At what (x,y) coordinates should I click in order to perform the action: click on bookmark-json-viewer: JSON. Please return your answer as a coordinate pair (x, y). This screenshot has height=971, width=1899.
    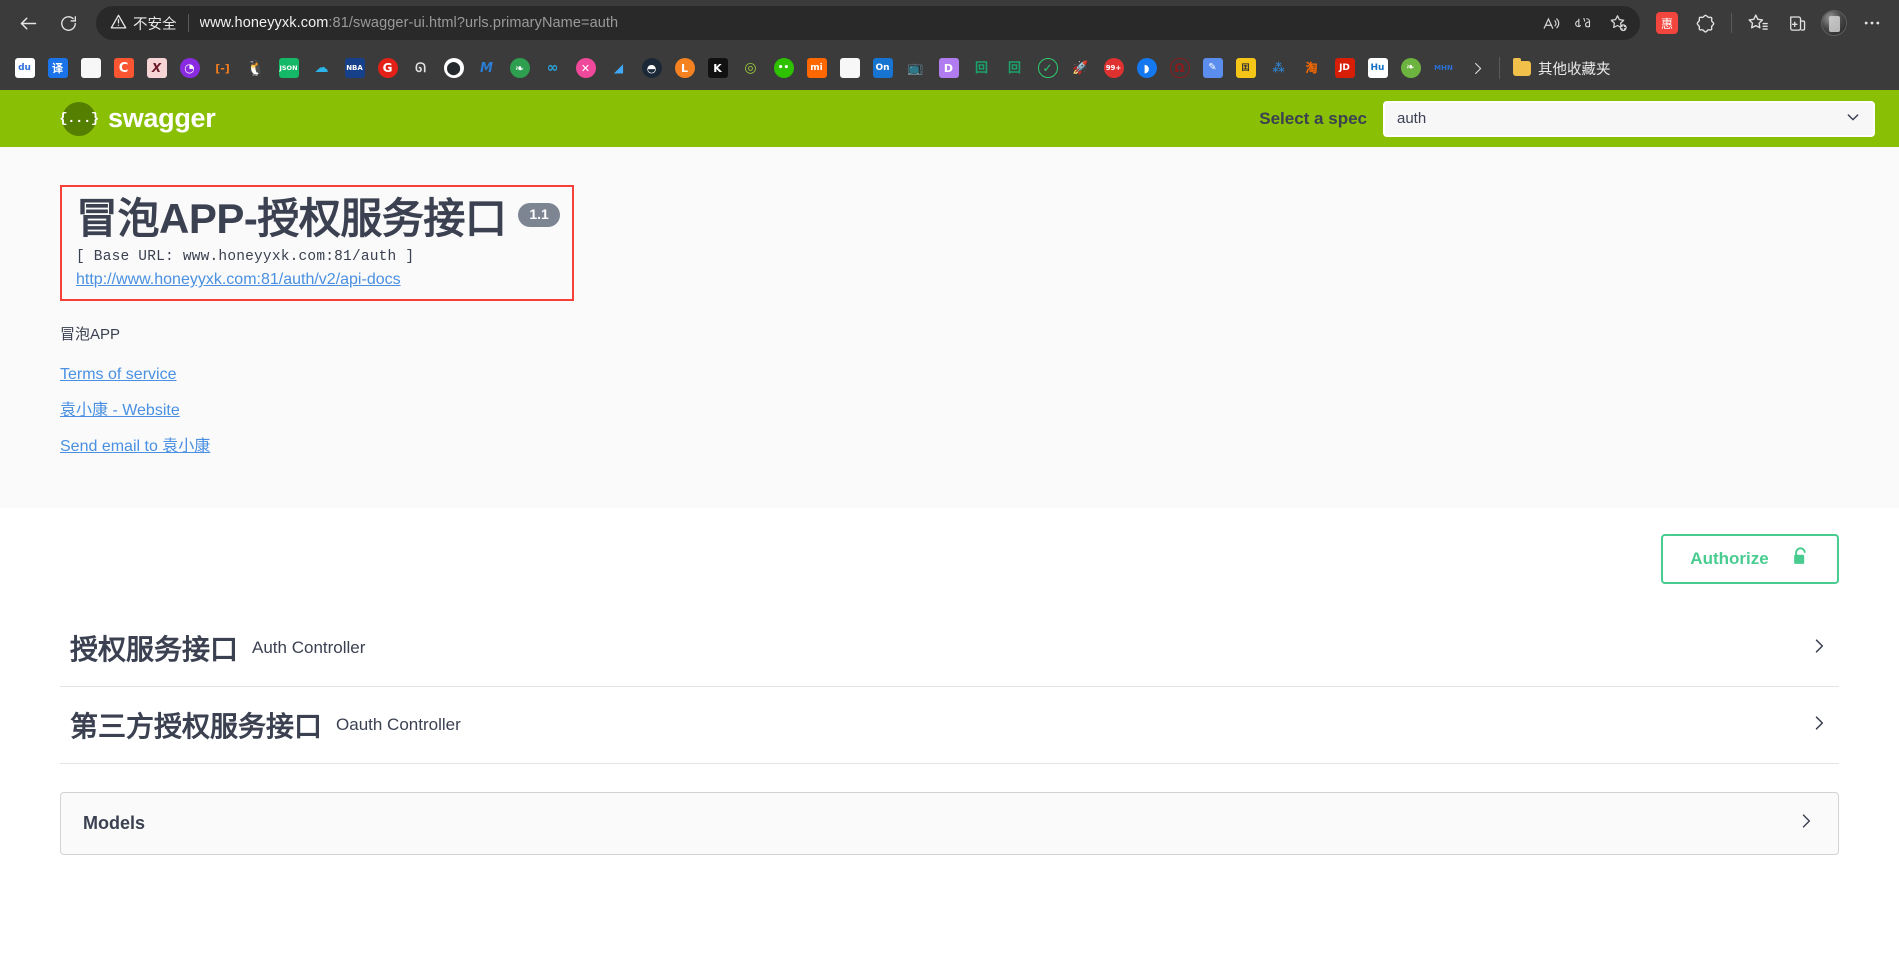
    Looking at the image, I should click on (288, 68).